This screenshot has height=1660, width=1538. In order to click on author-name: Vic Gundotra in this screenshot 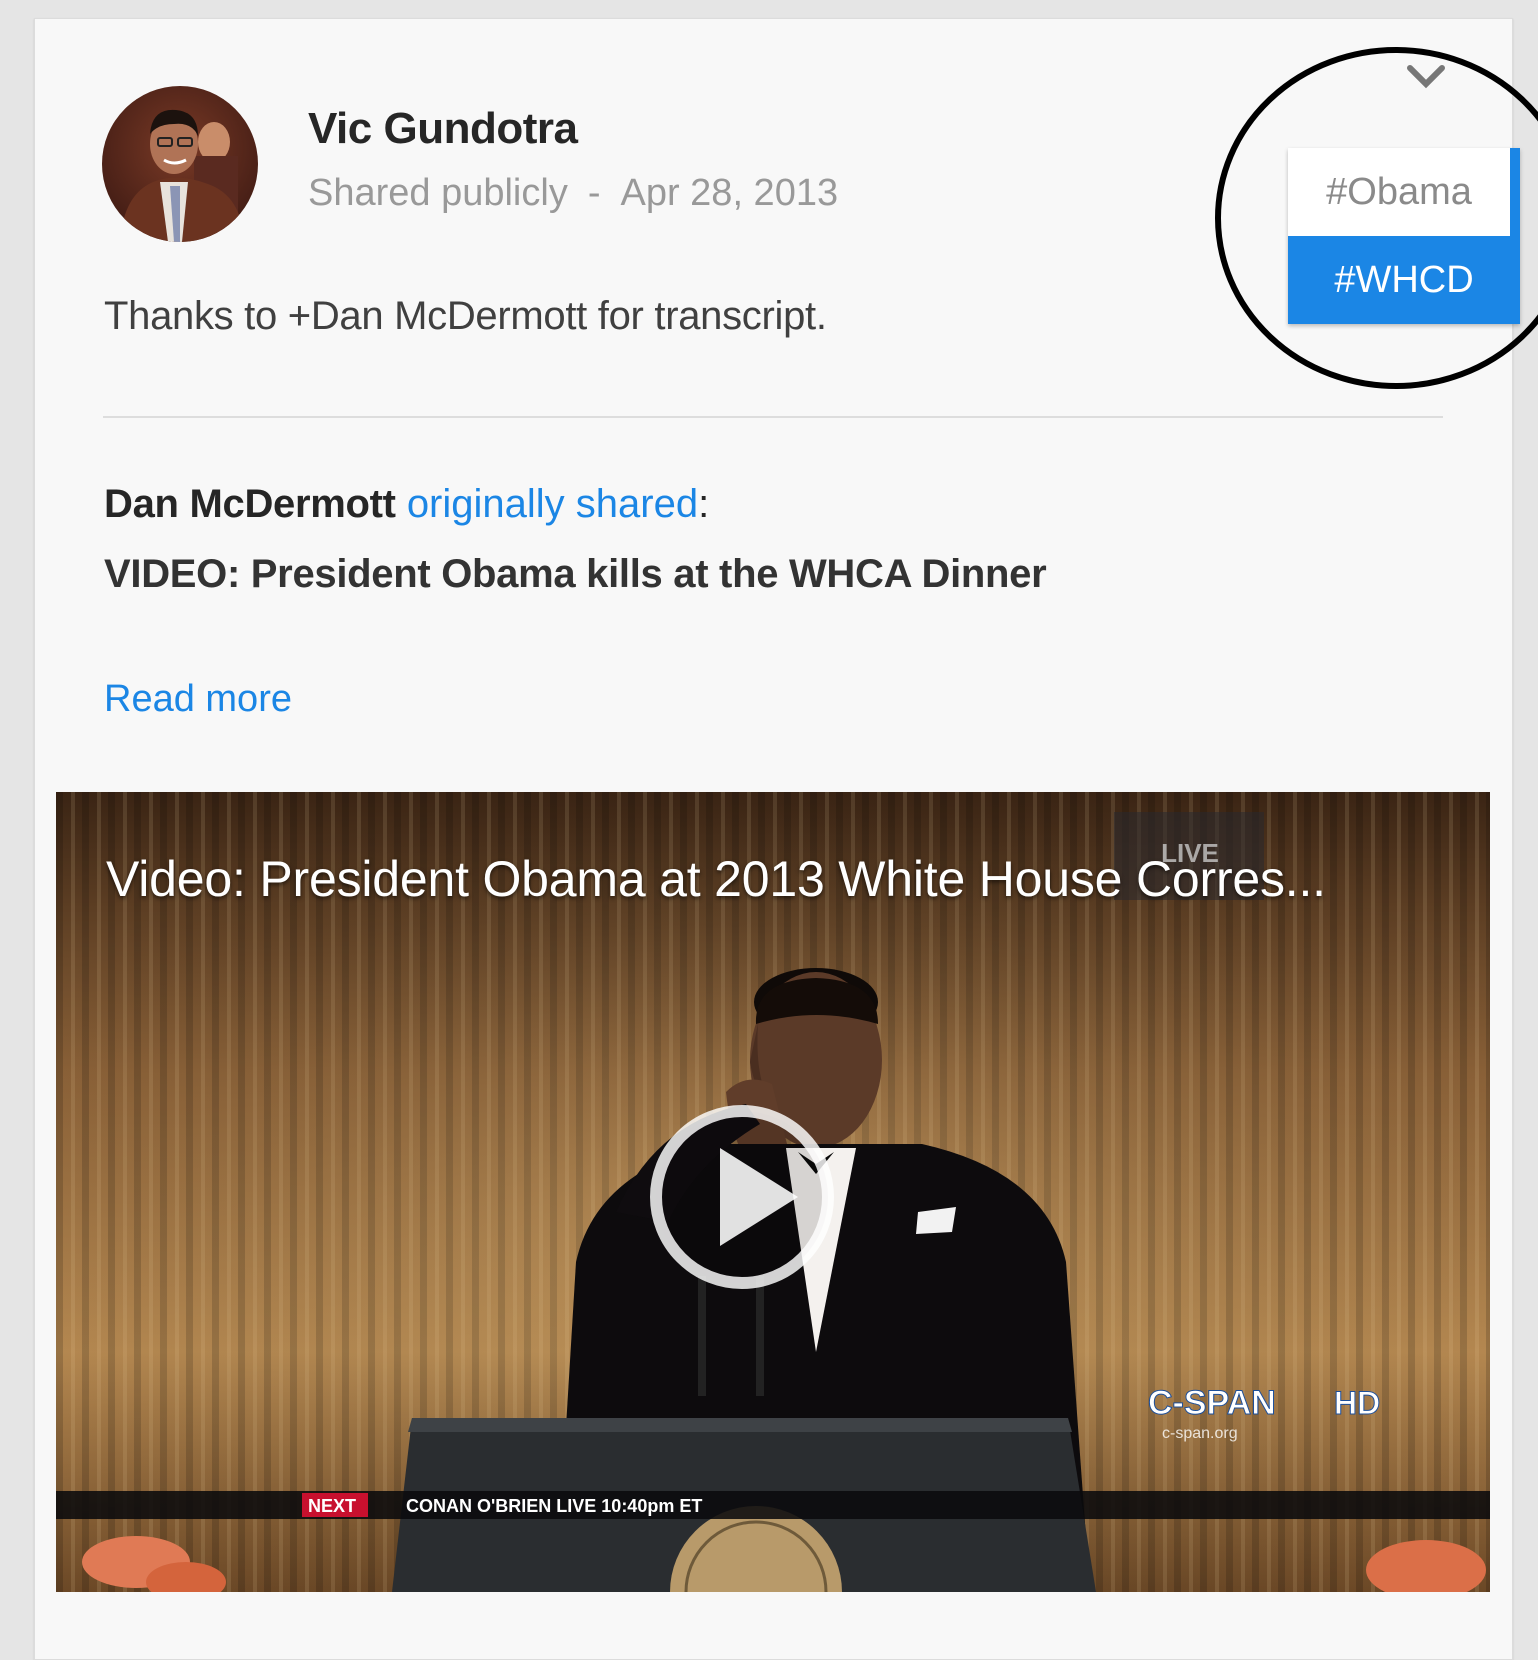, I will do `click(443, 129)`.